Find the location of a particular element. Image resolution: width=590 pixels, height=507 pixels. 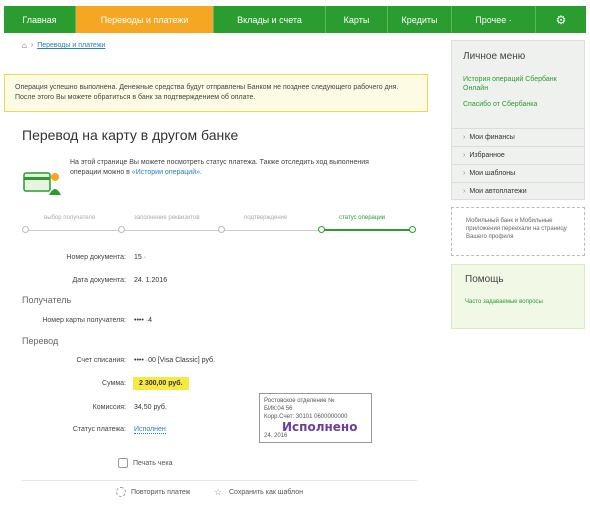

fee-value: 34,50 руб. is located at coordinates (150, 407).